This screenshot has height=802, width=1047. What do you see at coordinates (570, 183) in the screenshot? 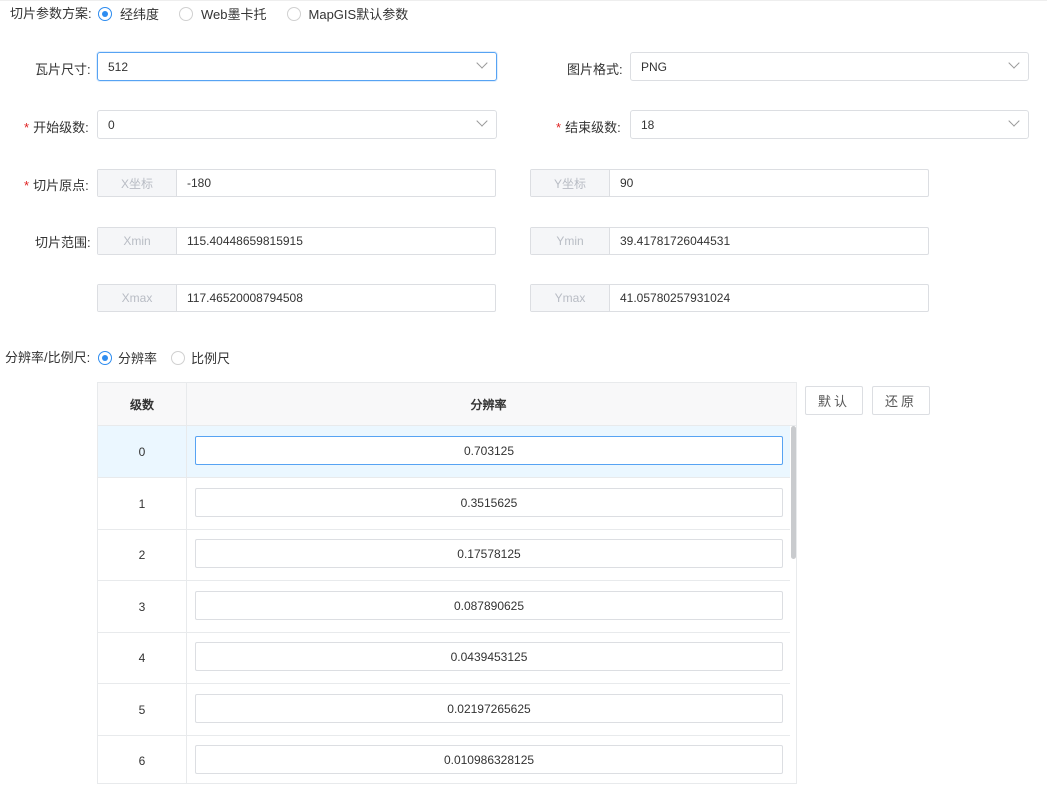
I see `origin-y-prefix: Y坐标` at bounding box center [570, 183].